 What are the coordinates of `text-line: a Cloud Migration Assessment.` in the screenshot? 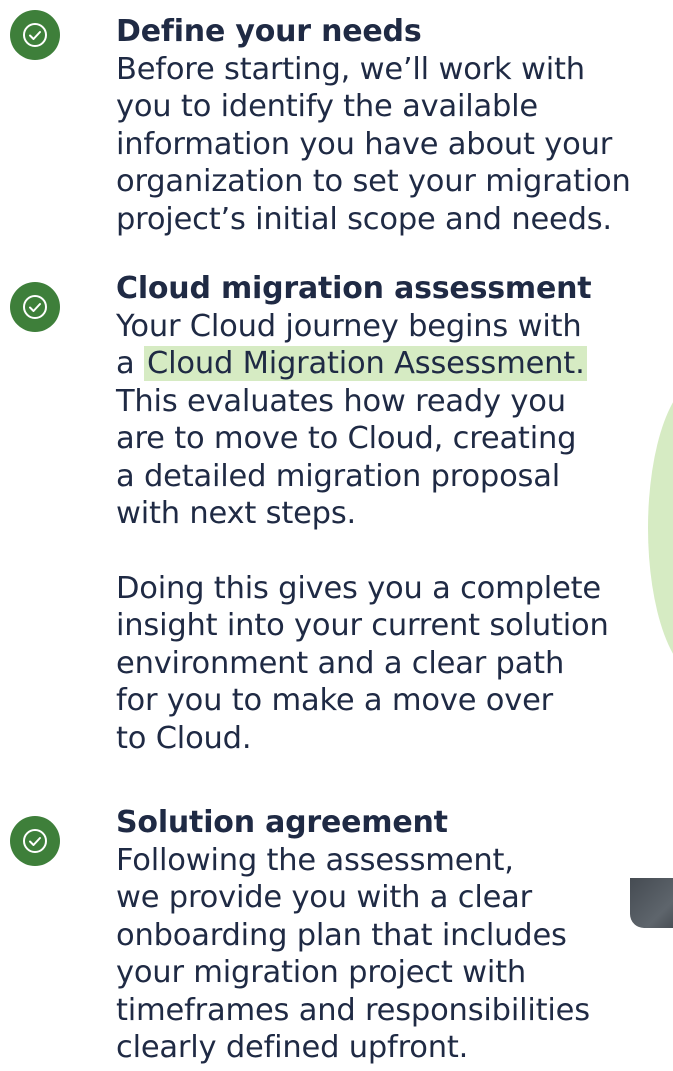 It's located at (394, 364).